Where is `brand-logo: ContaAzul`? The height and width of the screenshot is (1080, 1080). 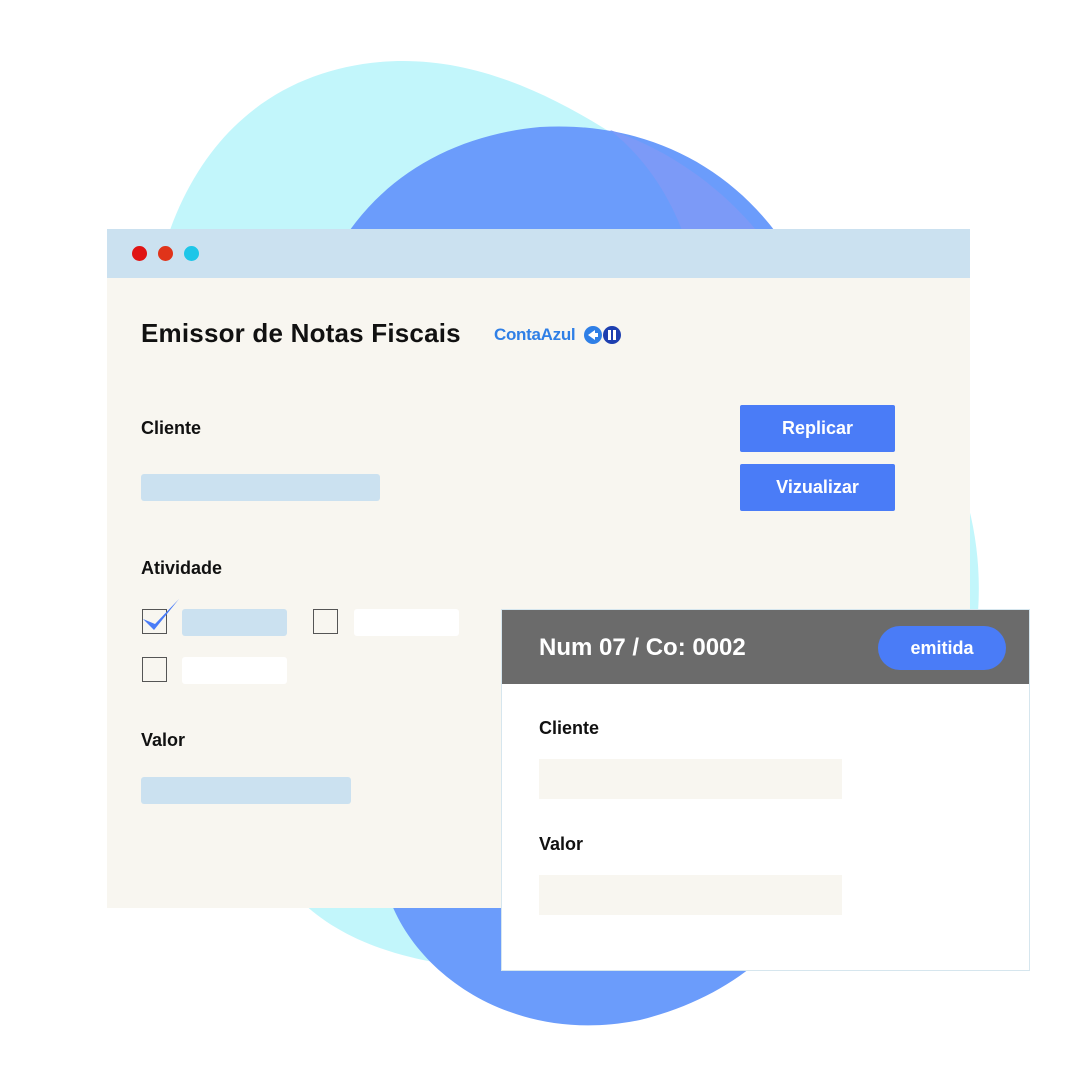 brand-logo: ContaAzul is located at coordinates (558, 335).